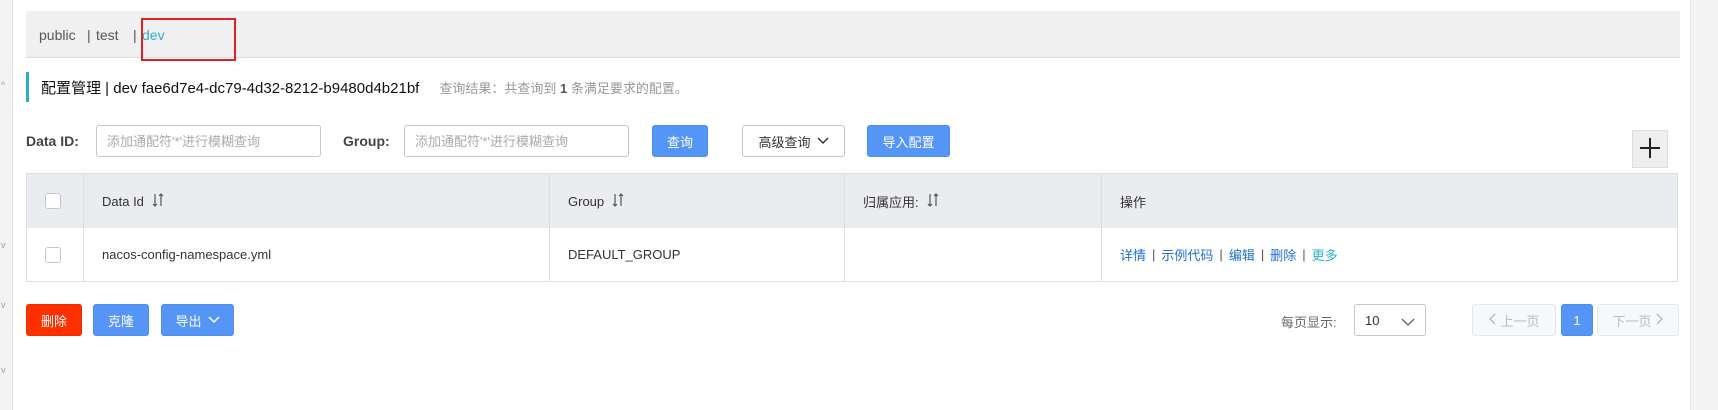 The height and width of the screenshot is (410, 1718). What do you see at coordinates (1133, 254) in the screenshot?
I see `action-detail-link: 详情` at bounding box center [1133, 254].